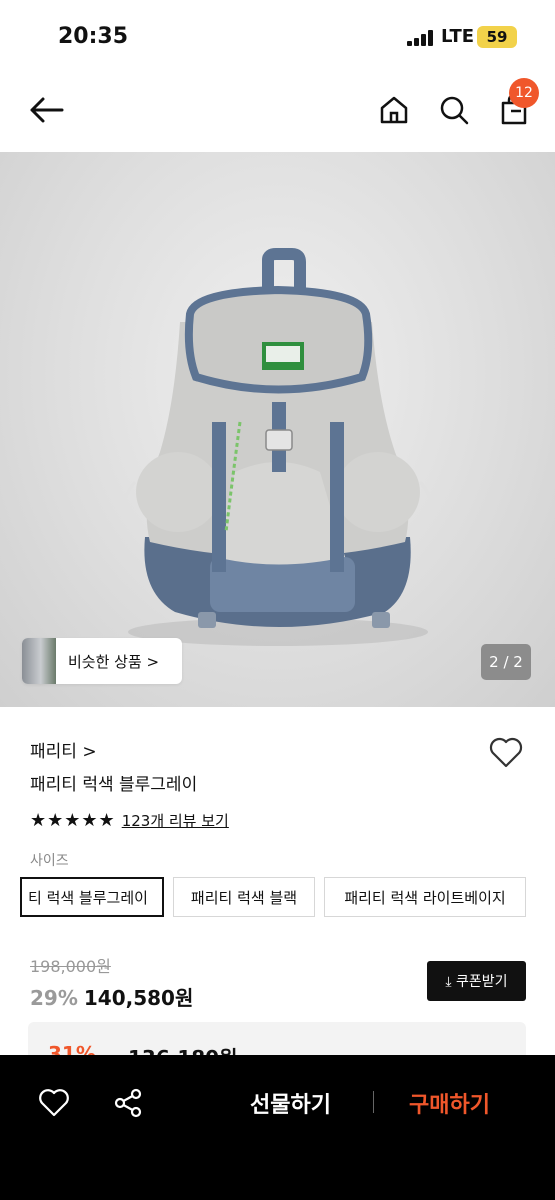 This screenshot has width=555, height=1200. Describe the element at coordinates (70, 966) in the screenshot. I see `original-price: 198,000원` at that location.